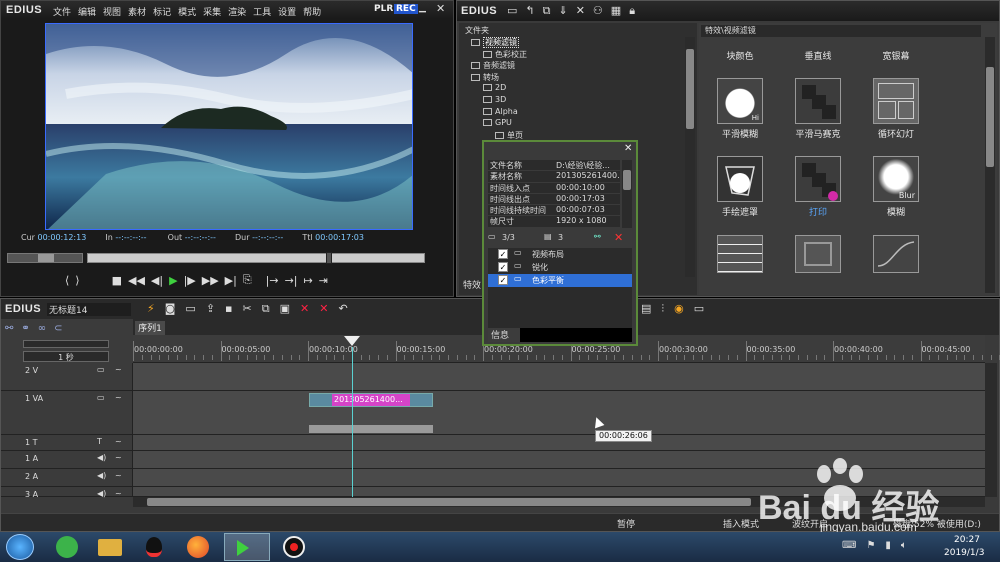 This screenshot has width=1000, height=562. Describe the element at coordinates (112, 11) in the screenshot. I see `menu-item: 视图` at that location.